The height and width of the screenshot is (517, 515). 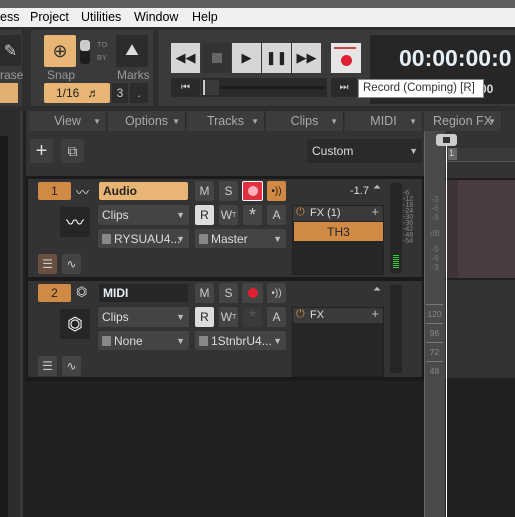 I want to click on tab-region-fx: Region FX ▼, so click(x=463, y=121).